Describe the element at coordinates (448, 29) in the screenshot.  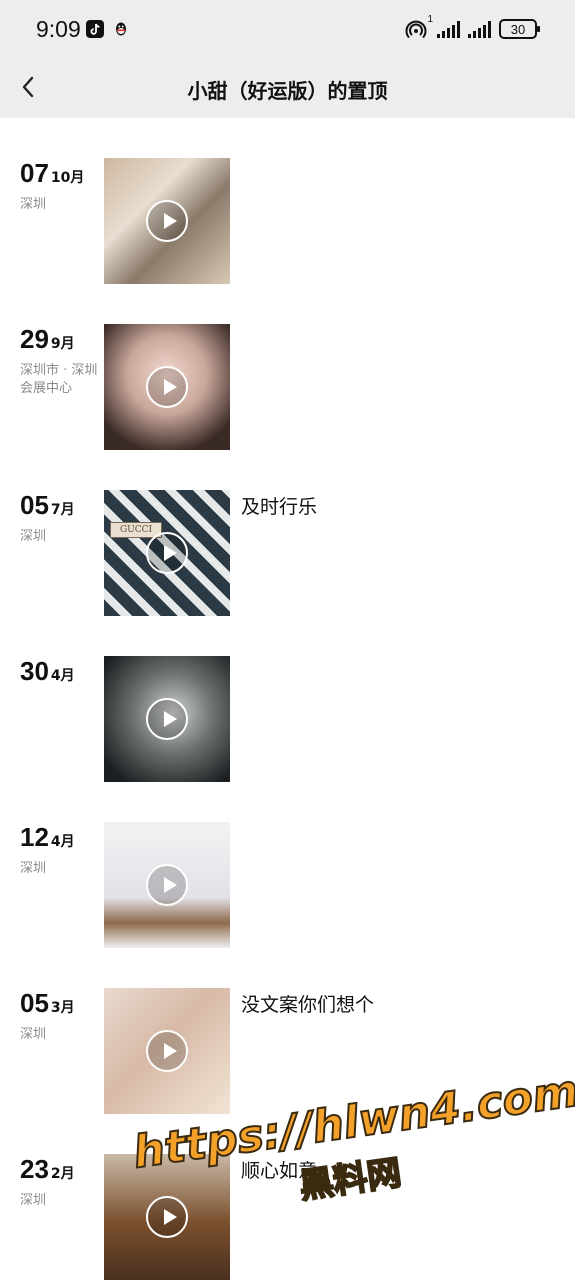
I see `signal-icon` at that location.